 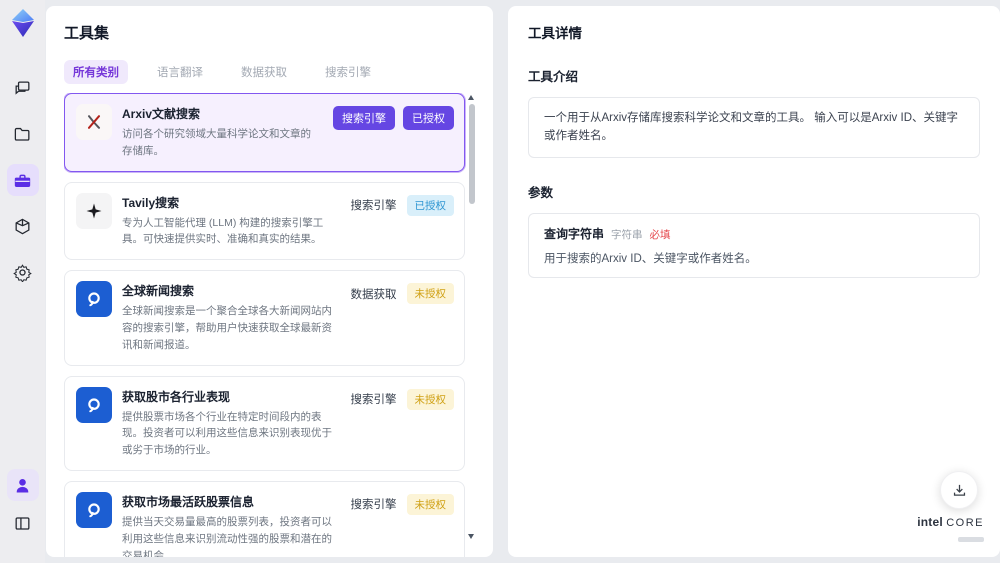 I want to click on tool-badges: 数据获取 未授权, so click(x=402, y=294).